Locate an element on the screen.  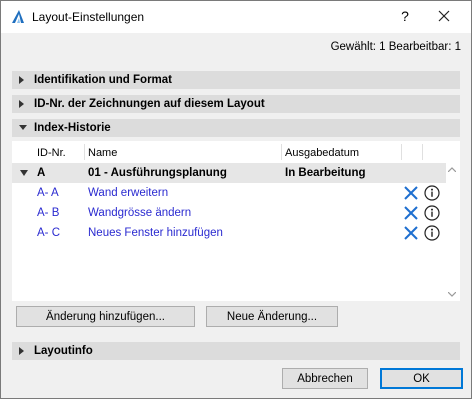
section-label: Layoutinfo is located at coordinates (63, 351).